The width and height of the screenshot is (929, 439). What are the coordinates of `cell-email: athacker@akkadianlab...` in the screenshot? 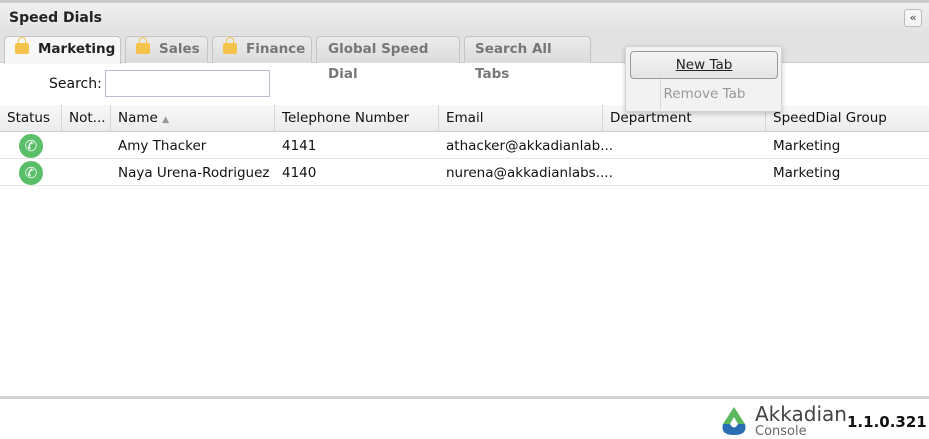 It's located at (530, 146).